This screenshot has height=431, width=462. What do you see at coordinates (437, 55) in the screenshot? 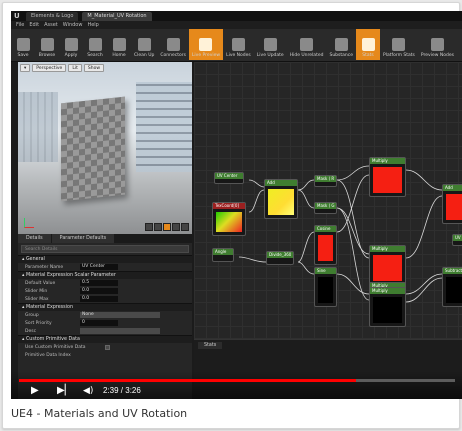
I see `toolbar-button-label: Preview Nodes` at bounding box center [437, 55].